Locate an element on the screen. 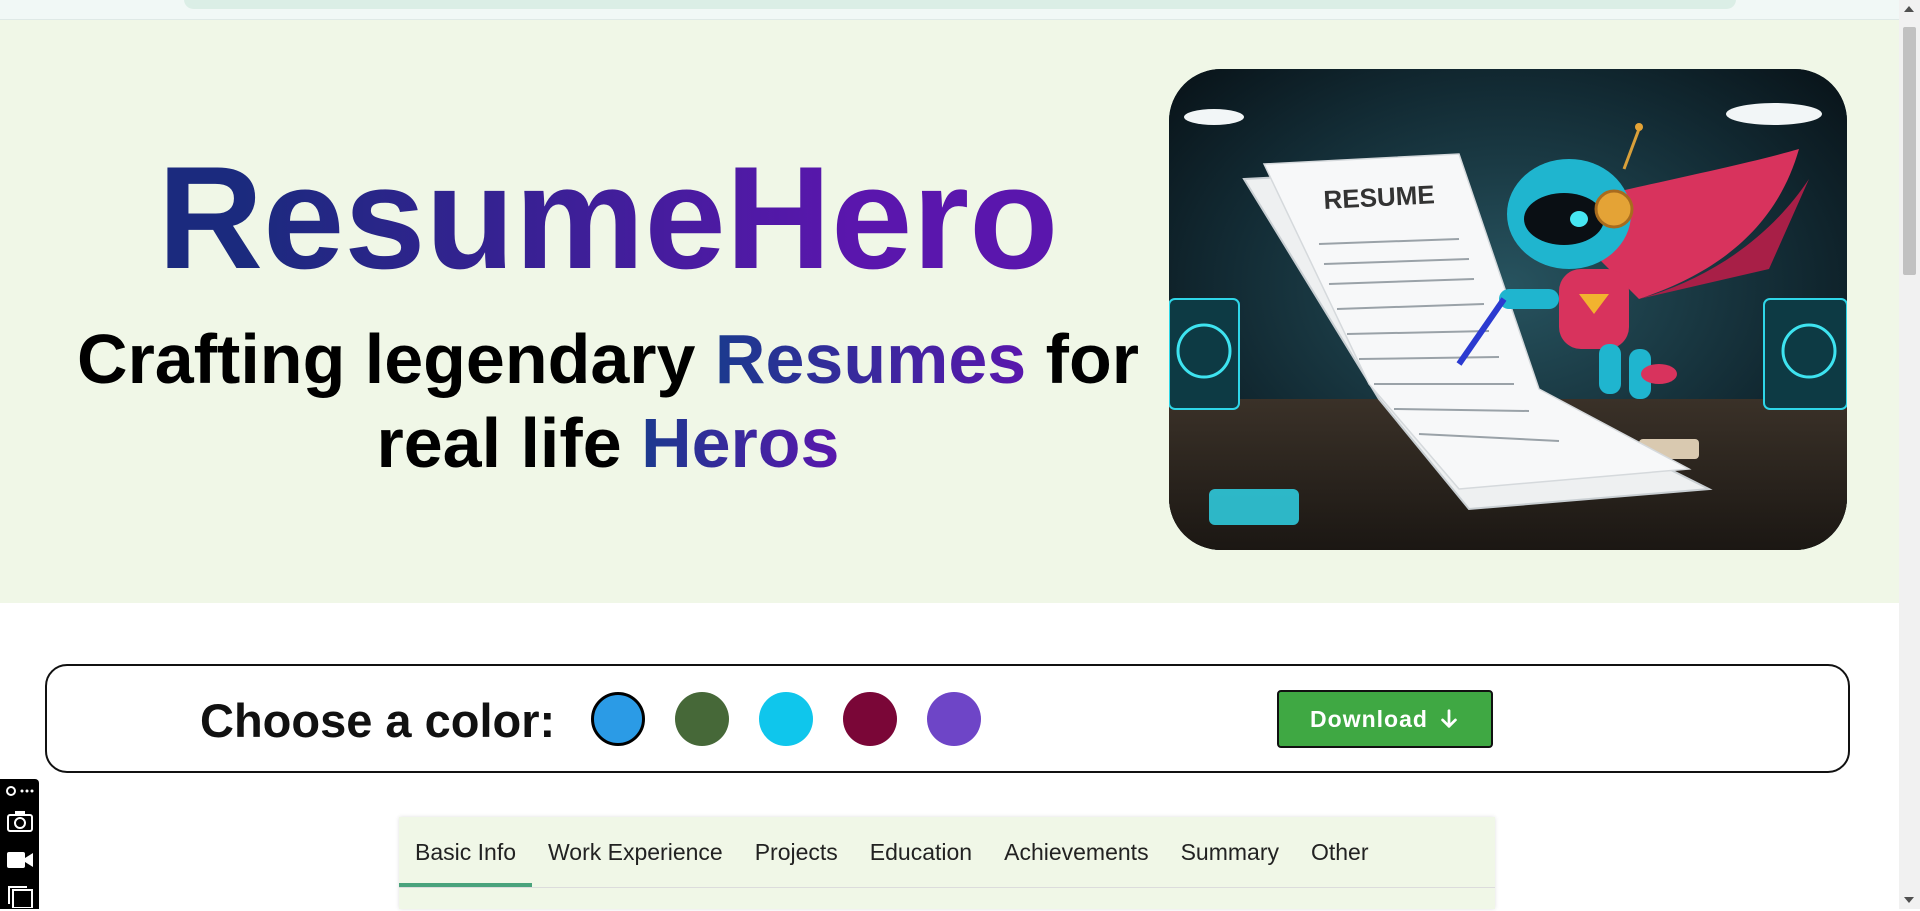  download-label: Download is located at coordinates (1369, 718).